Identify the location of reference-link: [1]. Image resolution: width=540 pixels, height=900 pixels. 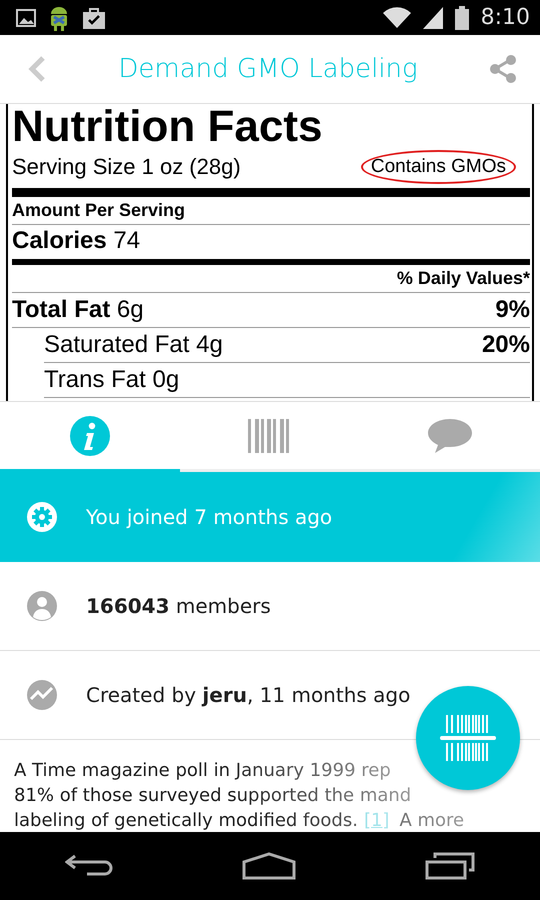
(377, 820).